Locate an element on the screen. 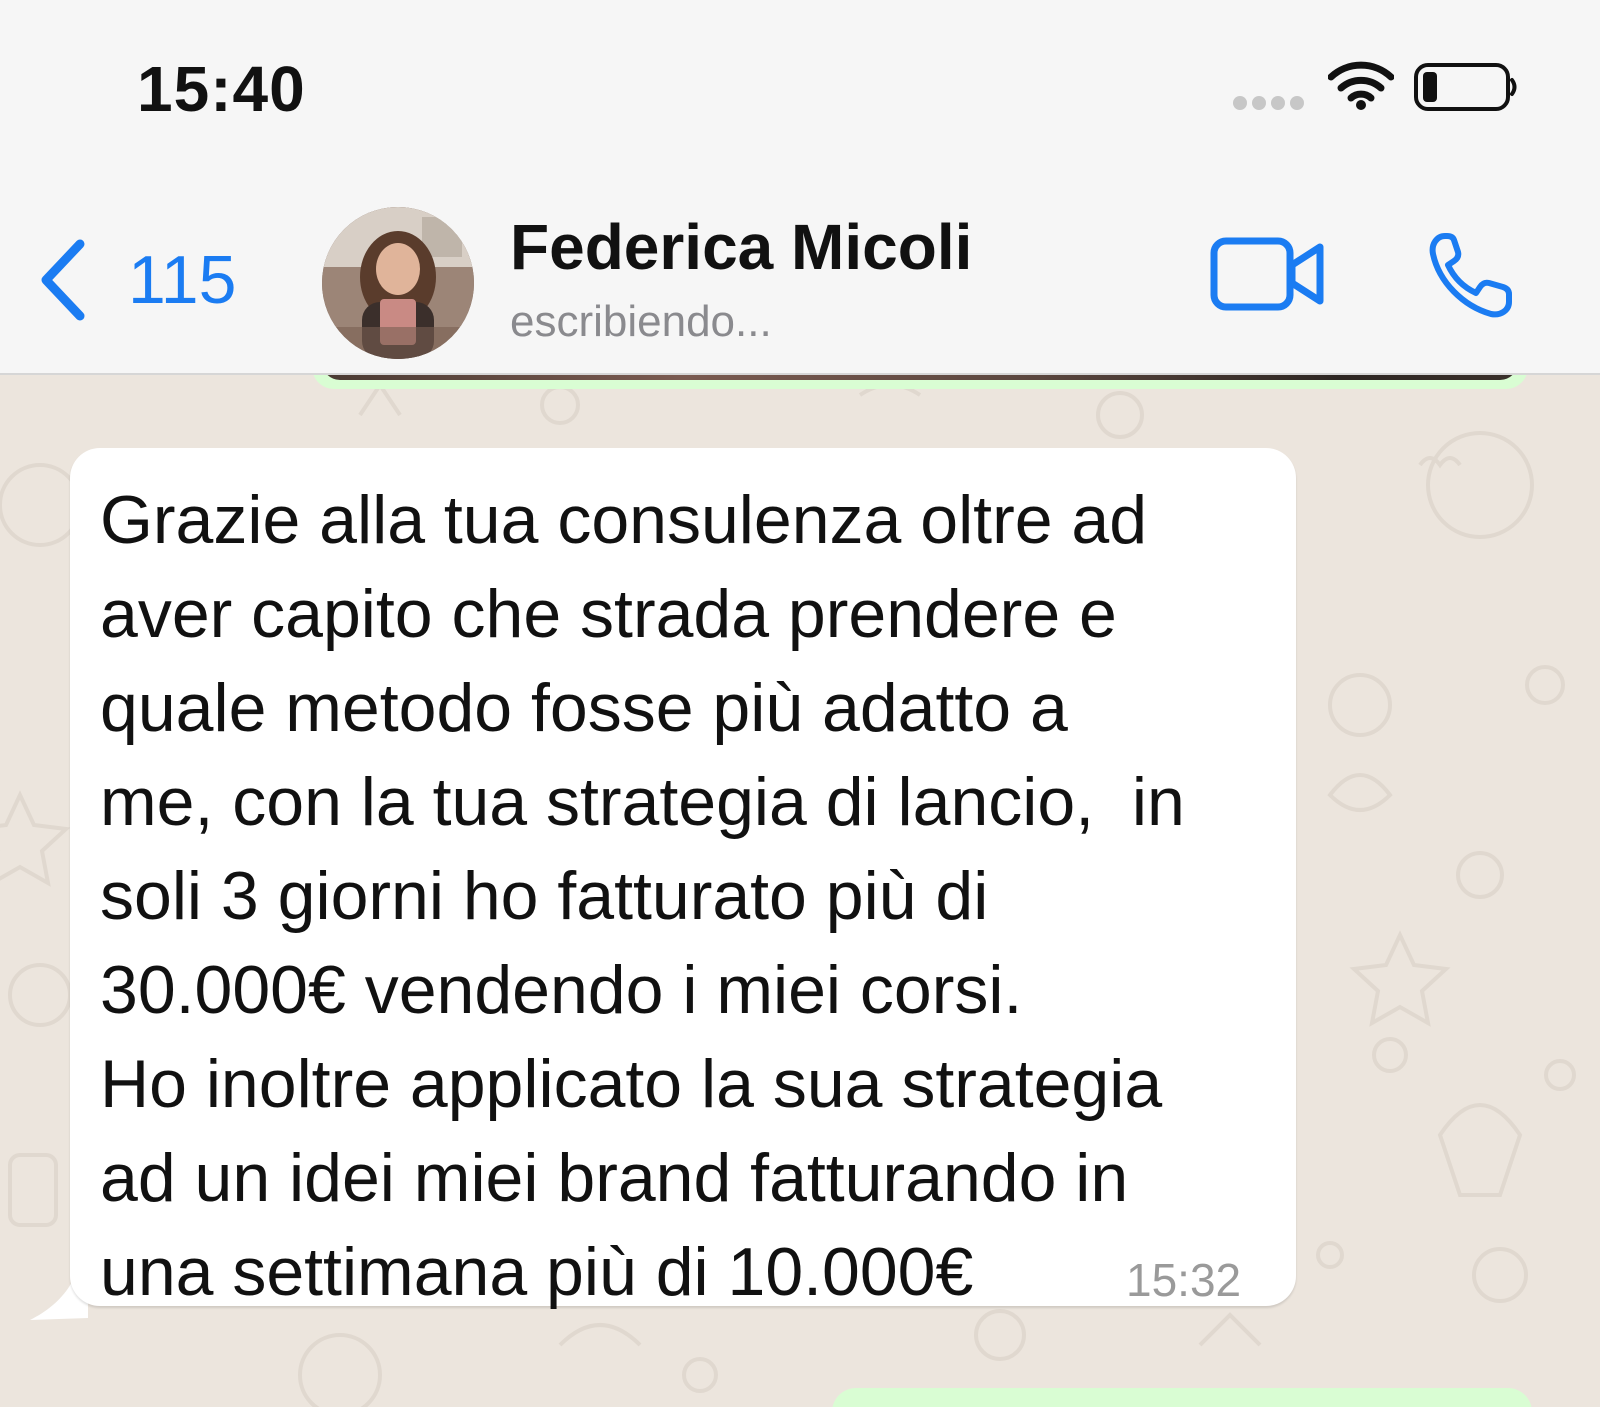  avatar is located at coordinates (398, 283).